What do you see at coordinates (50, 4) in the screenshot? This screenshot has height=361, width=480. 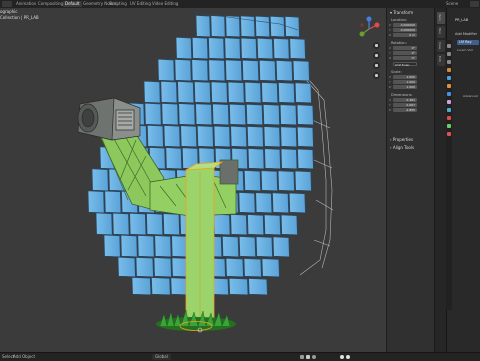 I see `tab-compositing: Compositing` at bounding box center [50, 4].